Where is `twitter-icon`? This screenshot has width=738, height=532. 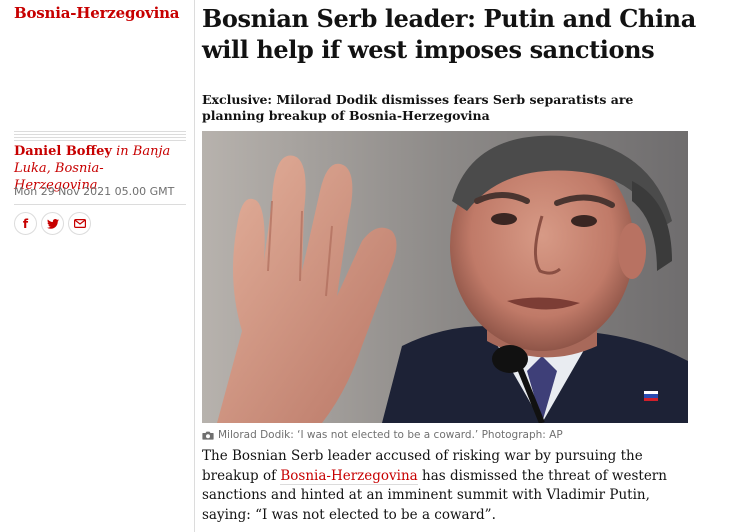
twitter-icon is located at coordinates (52, 223).